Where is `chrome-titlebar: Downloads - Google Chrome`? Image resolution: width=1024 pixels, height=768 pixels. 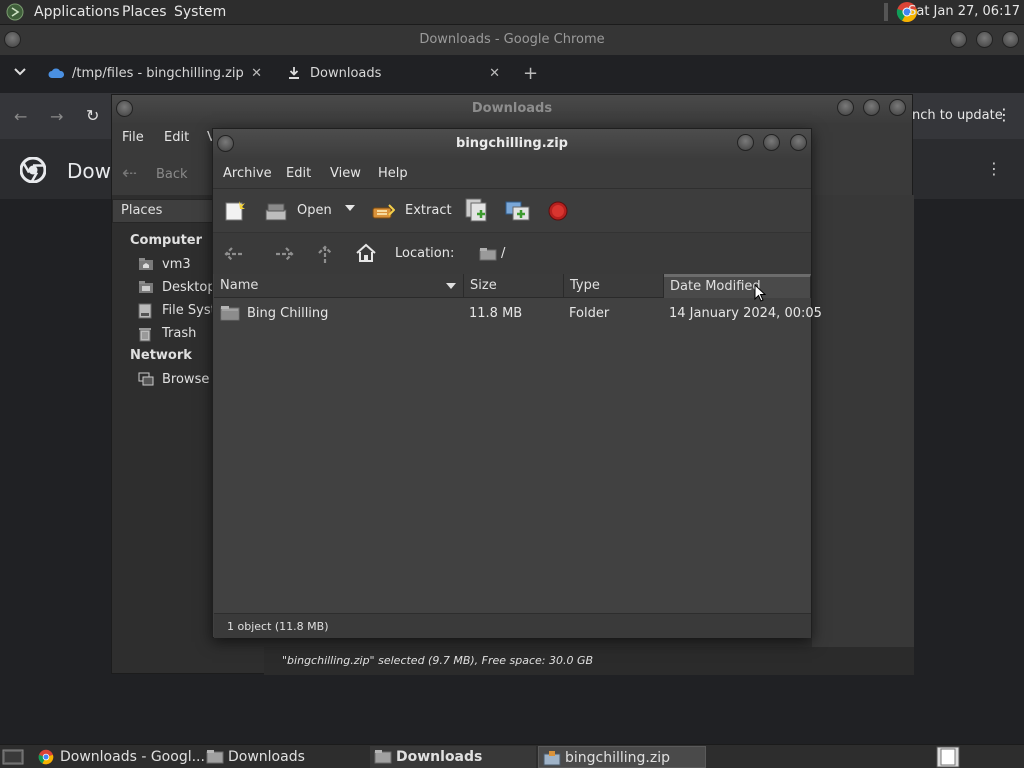
chrome-titlebar: Downloads - Google Chrome is located at coordinates (512, 40).